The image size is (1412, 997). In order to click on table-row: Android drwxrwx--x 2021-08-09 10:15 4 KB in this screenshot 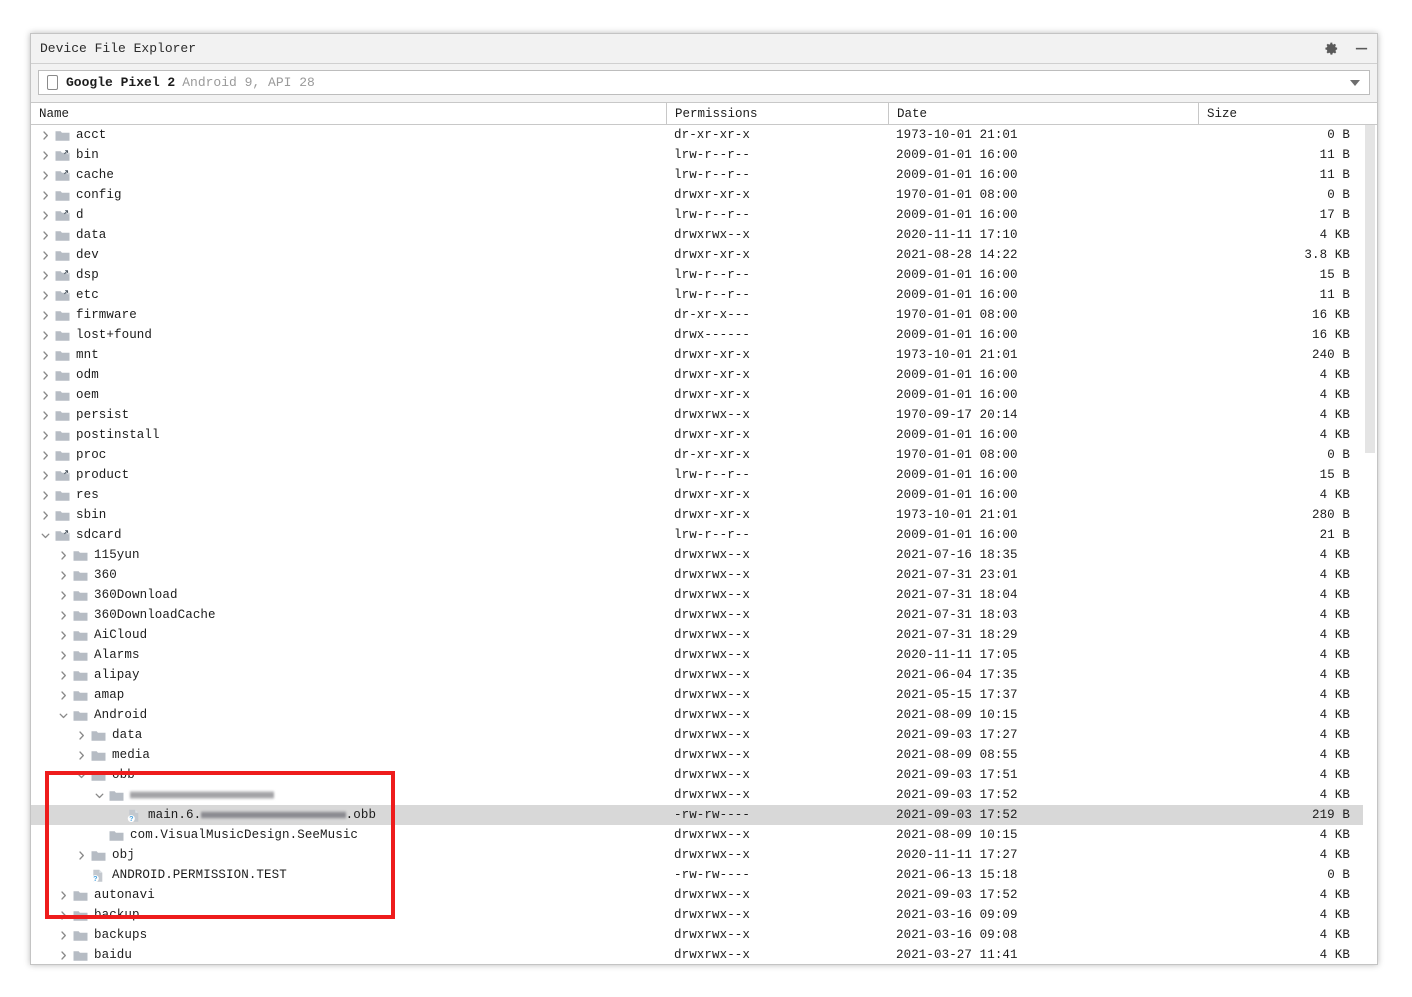, I will do `click(704, 715)`.